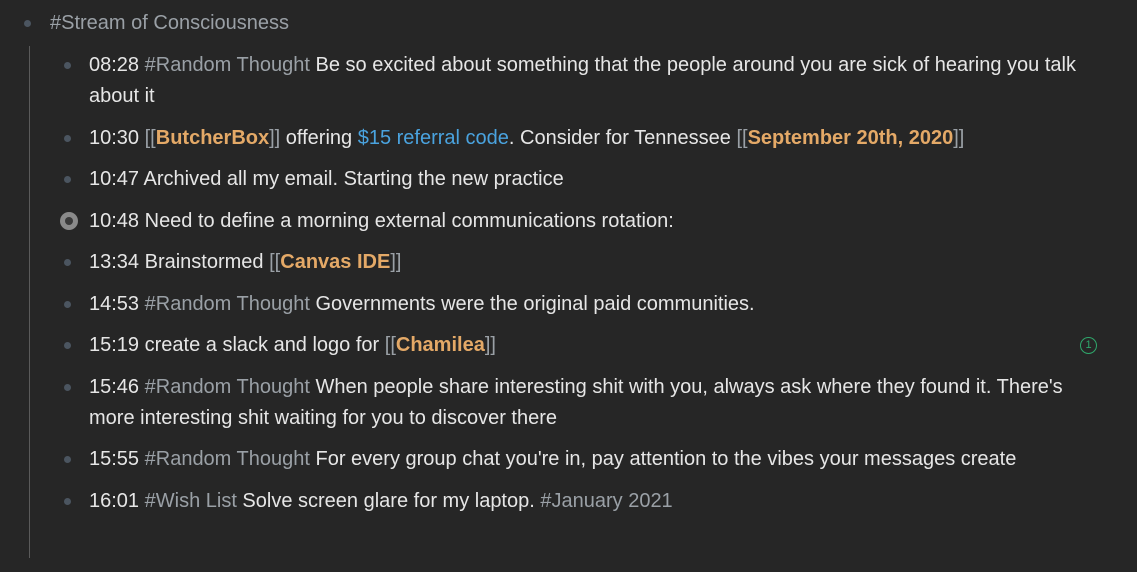 The image size is (1137, 572). Describe the element at coordinates (851, 138) in the screenshot. I see `page-link-date: September 20th, 2020` at that location.